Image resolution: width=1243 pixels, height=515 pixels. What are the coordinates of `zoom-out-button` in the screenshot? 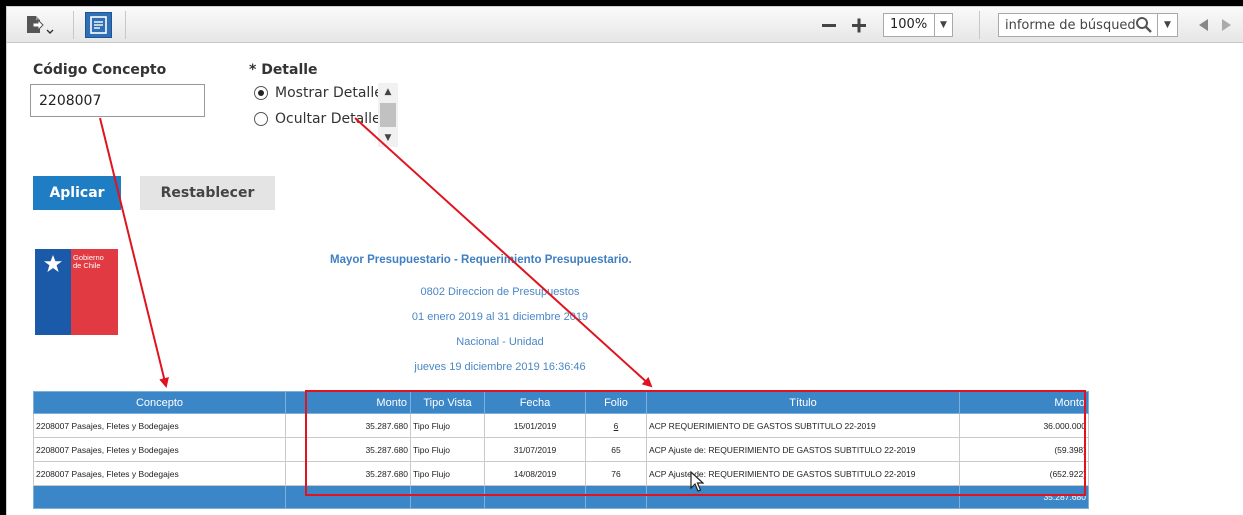 It's located at (829, 25).